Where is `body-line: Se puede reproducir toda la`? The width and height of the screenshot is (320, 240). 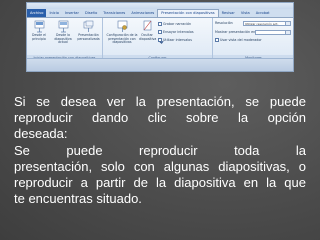 body-line: Se puede reproducir toda la is located at coordinates (160, 150).